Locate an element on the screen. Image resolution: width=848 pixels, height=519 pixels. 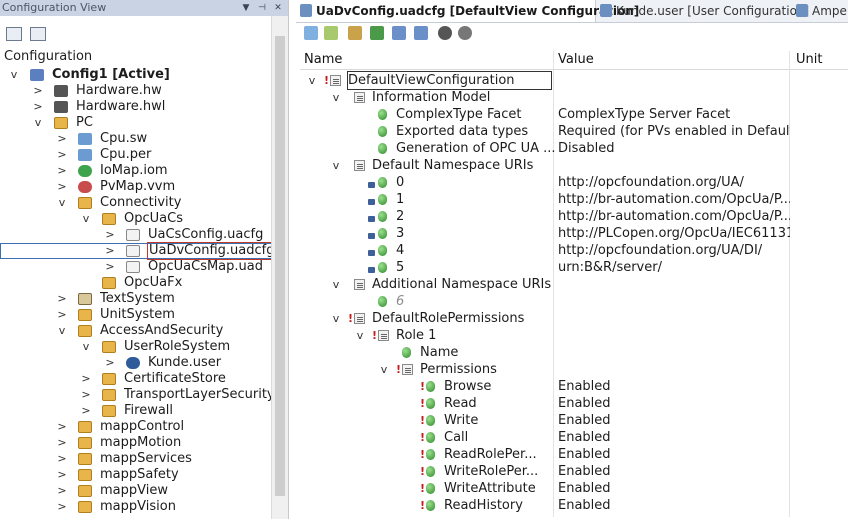
properties-icon is located at coordinates (331, 33).